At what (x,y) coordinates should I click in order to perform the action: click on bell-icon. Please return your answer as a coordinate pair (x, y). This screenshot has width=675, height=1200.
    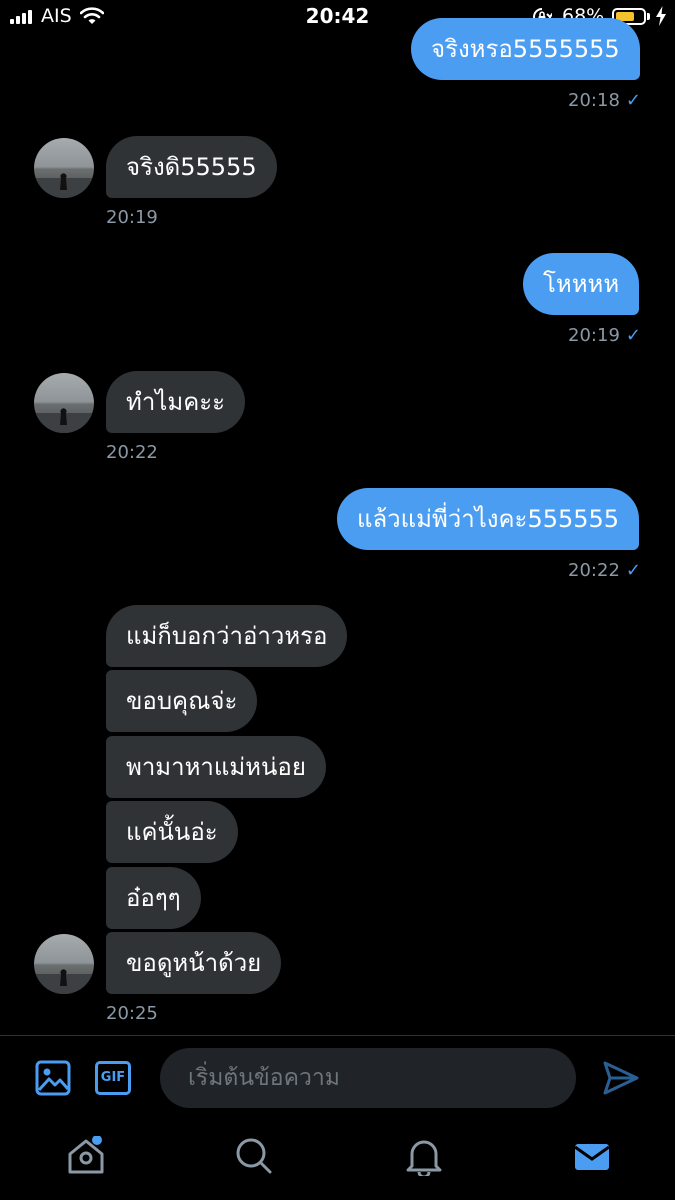
    Looking at the image, I should click on (424, 1156).